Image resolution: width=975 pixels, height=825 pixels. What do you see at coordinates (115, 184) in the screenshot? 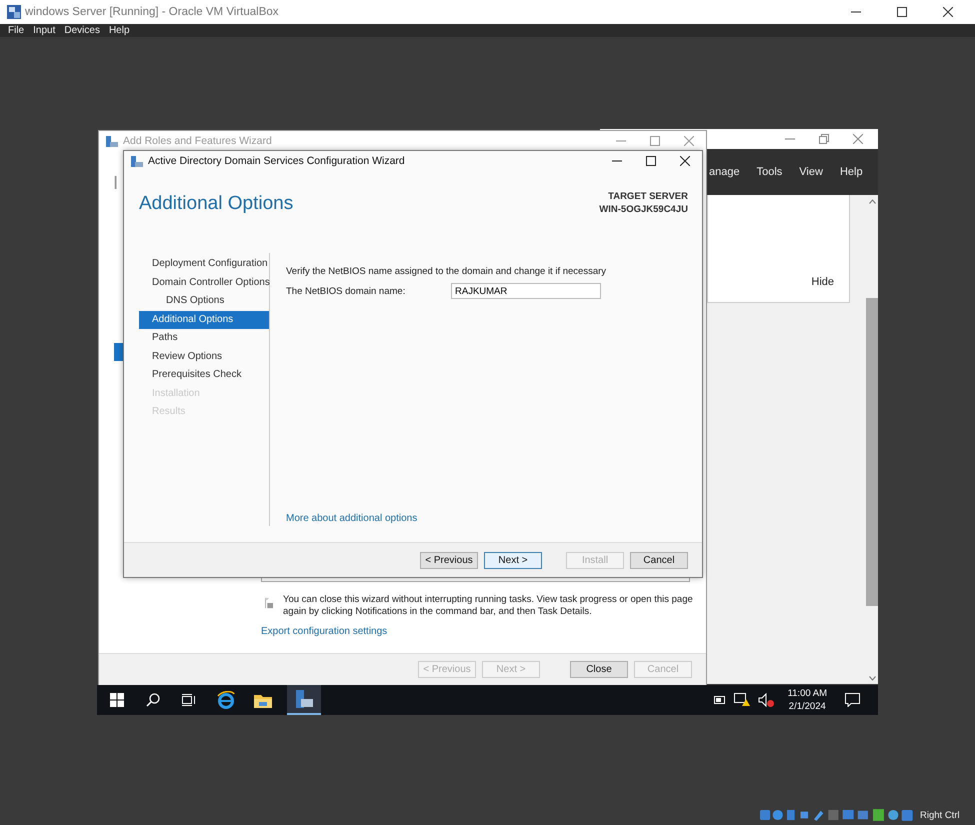
I see `page-heading: I` at bounding box center [115, 184].